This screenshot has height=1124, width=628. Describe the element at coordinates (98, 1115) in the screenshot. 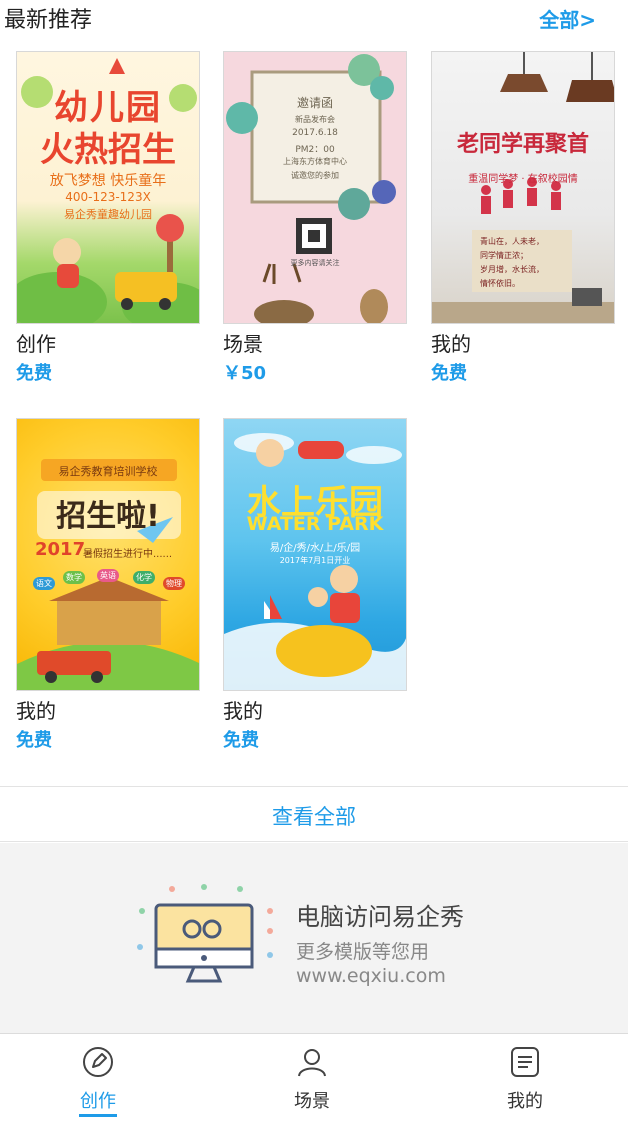

I see `tab-active-indicator` at that location.